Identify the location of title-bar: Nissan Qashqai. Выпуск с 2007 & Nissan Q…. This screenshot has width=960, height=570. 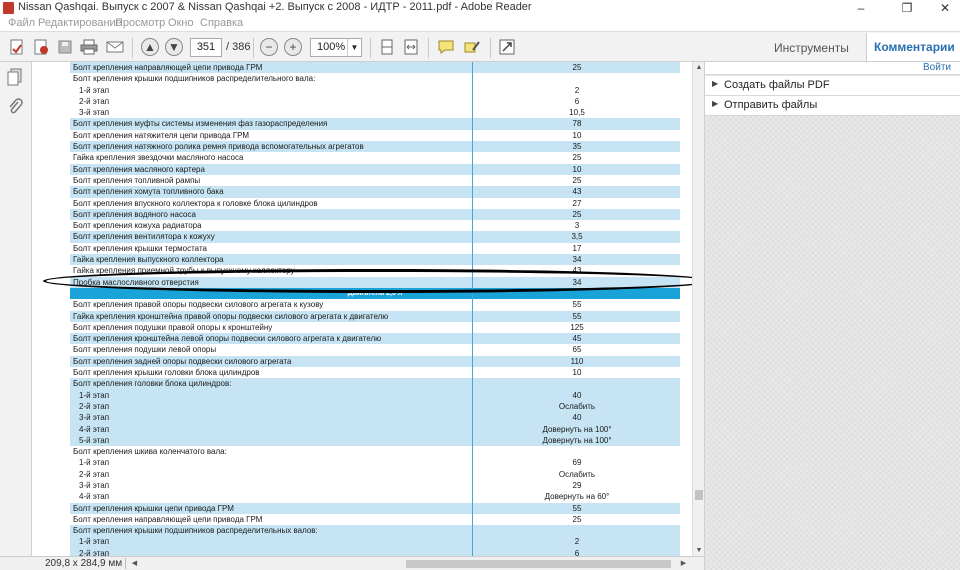
(480, 8).